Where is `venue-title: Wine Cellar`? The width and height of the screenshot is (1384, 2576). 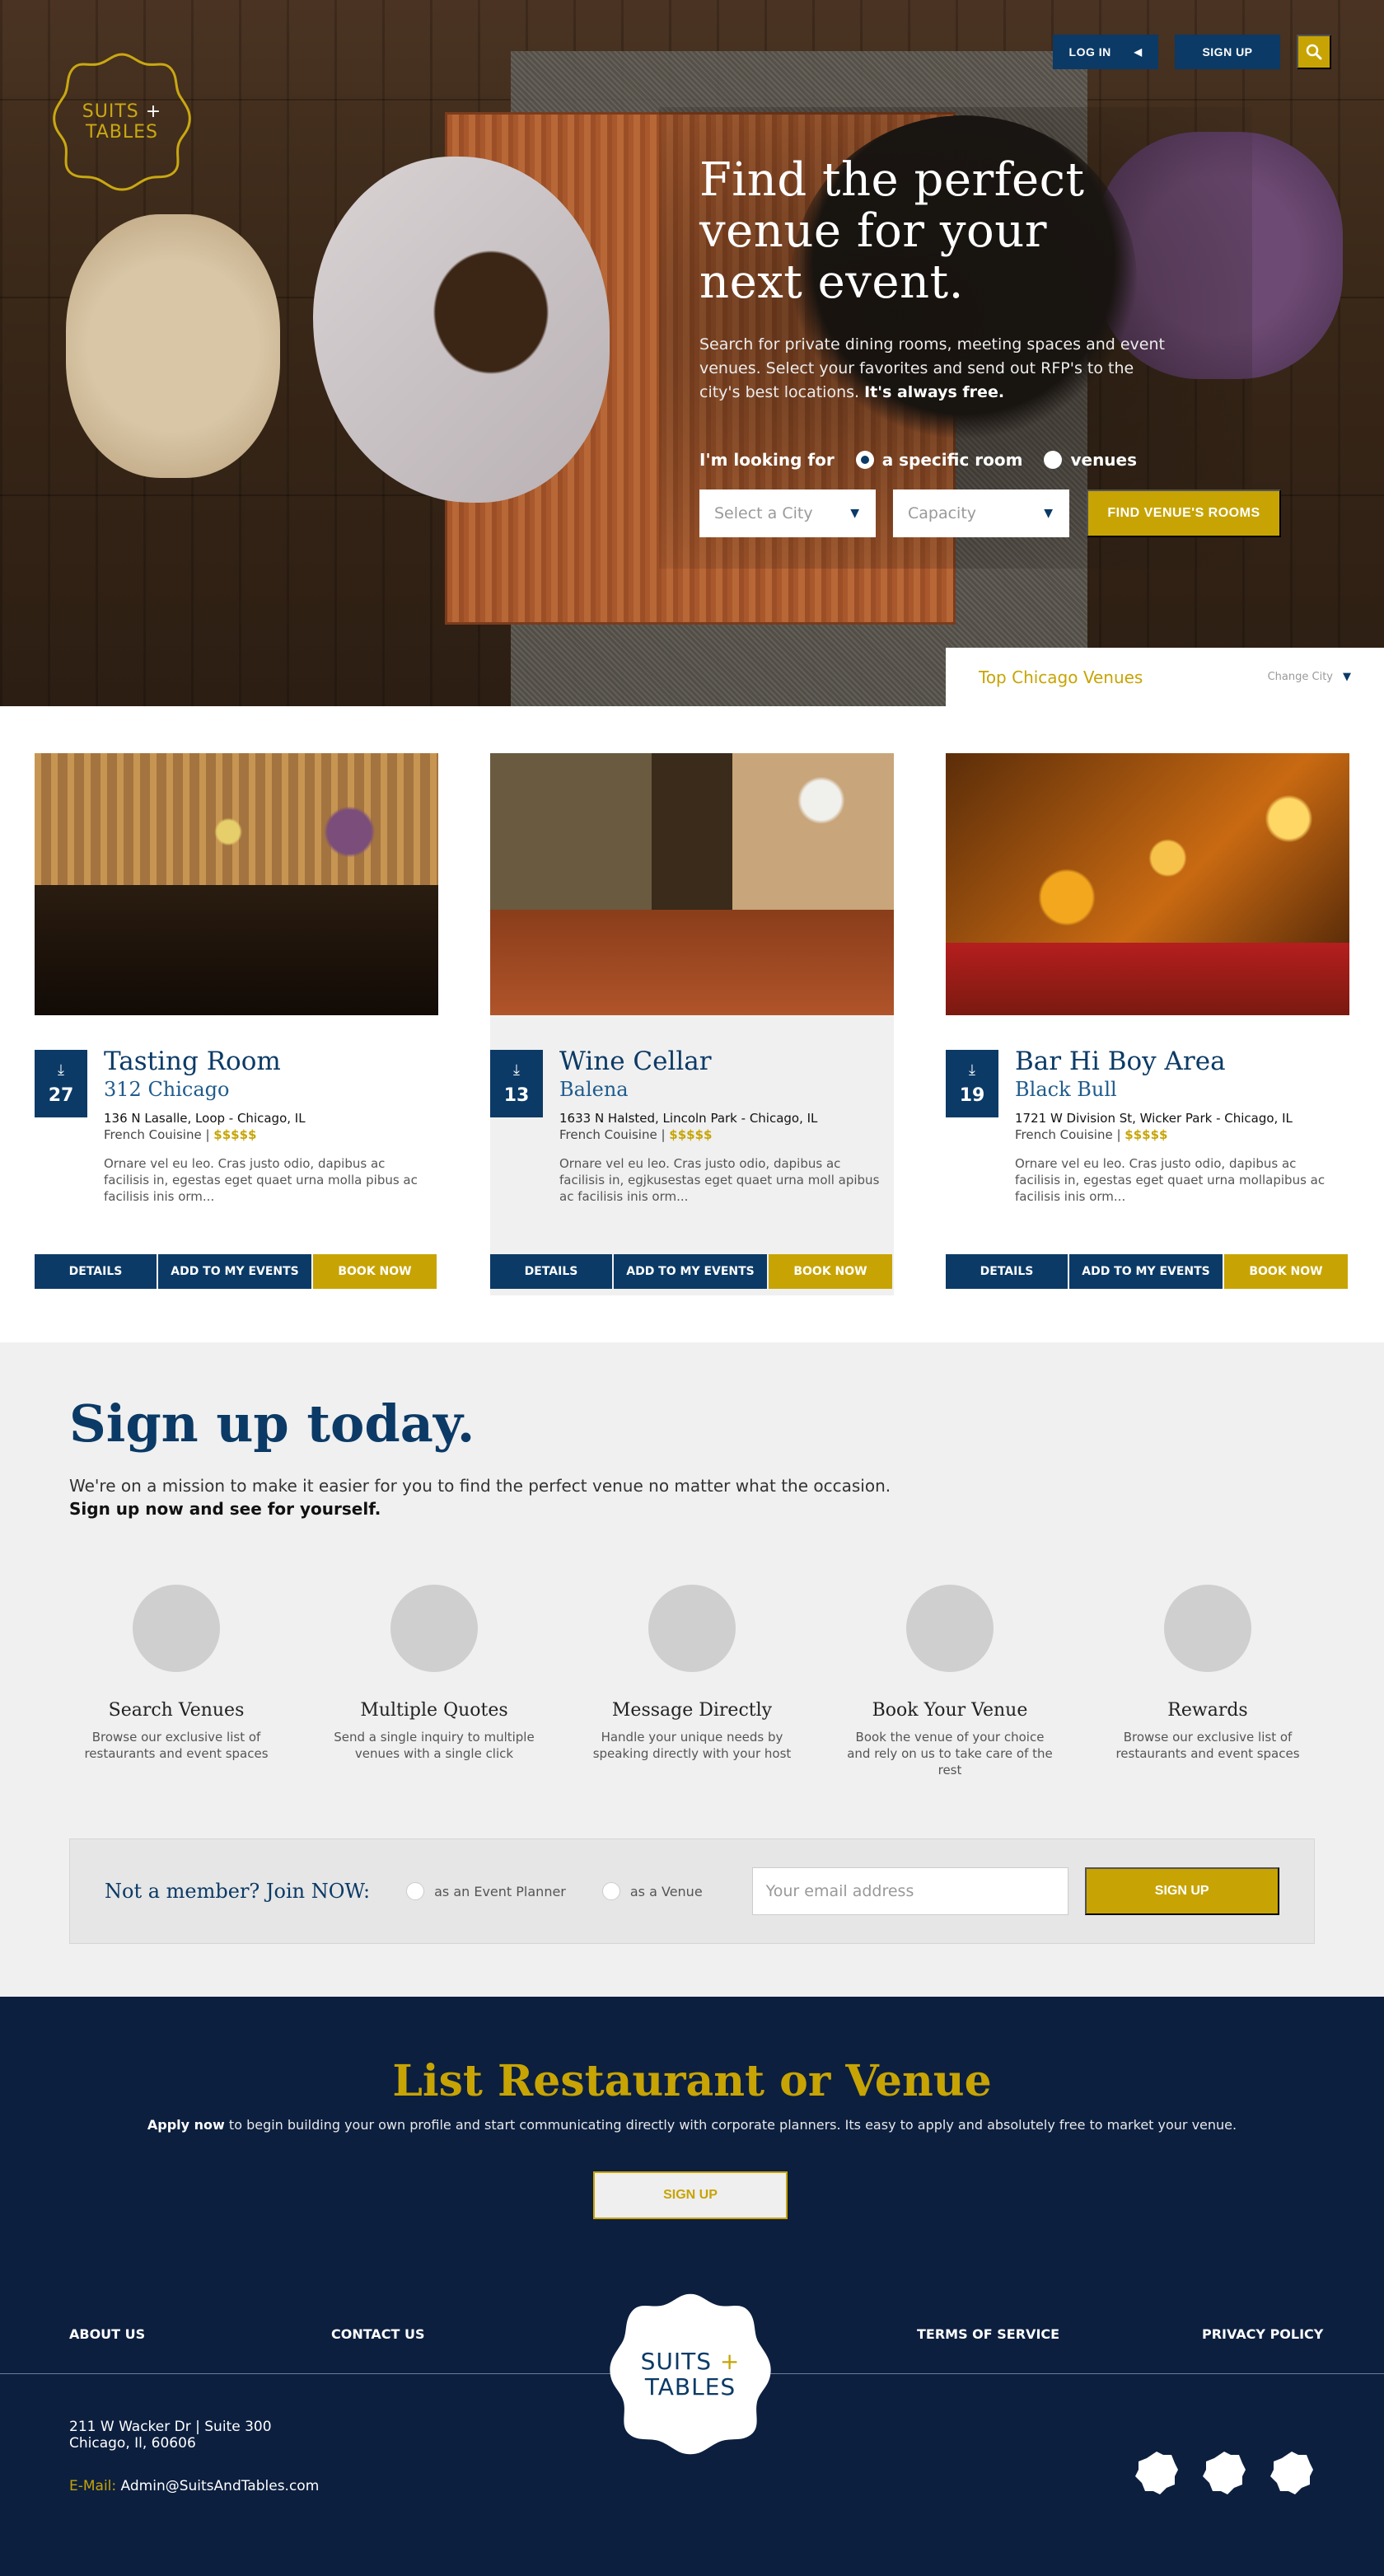
venue-title: Wine Cellar is located at coordinates (724, 1061).